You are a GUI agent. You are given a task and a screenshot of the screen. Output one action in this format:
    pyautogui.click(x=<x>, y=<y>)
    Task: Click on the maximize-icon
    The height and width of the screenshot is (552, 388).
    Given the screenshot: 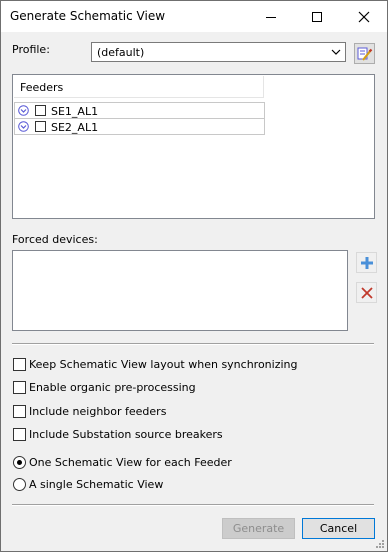 What is the action you would take?
    pyautogui.click(x=317, y=16)
    